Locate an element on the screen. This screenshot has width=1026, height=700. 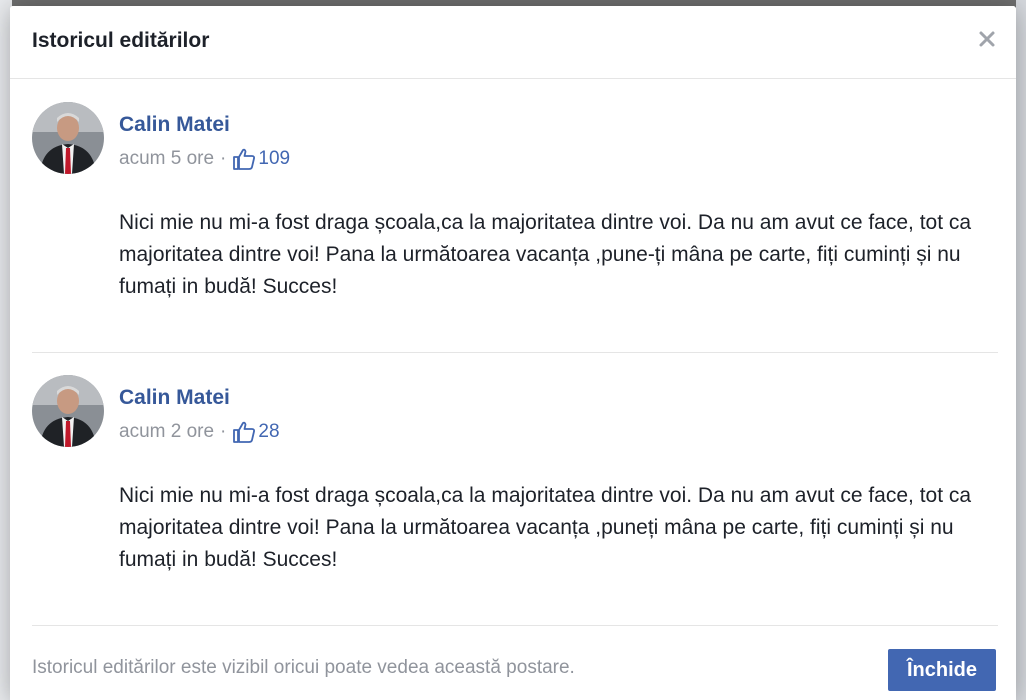
entry-meta: acum 2 ore · 28 is located at coordinates (199, 432).